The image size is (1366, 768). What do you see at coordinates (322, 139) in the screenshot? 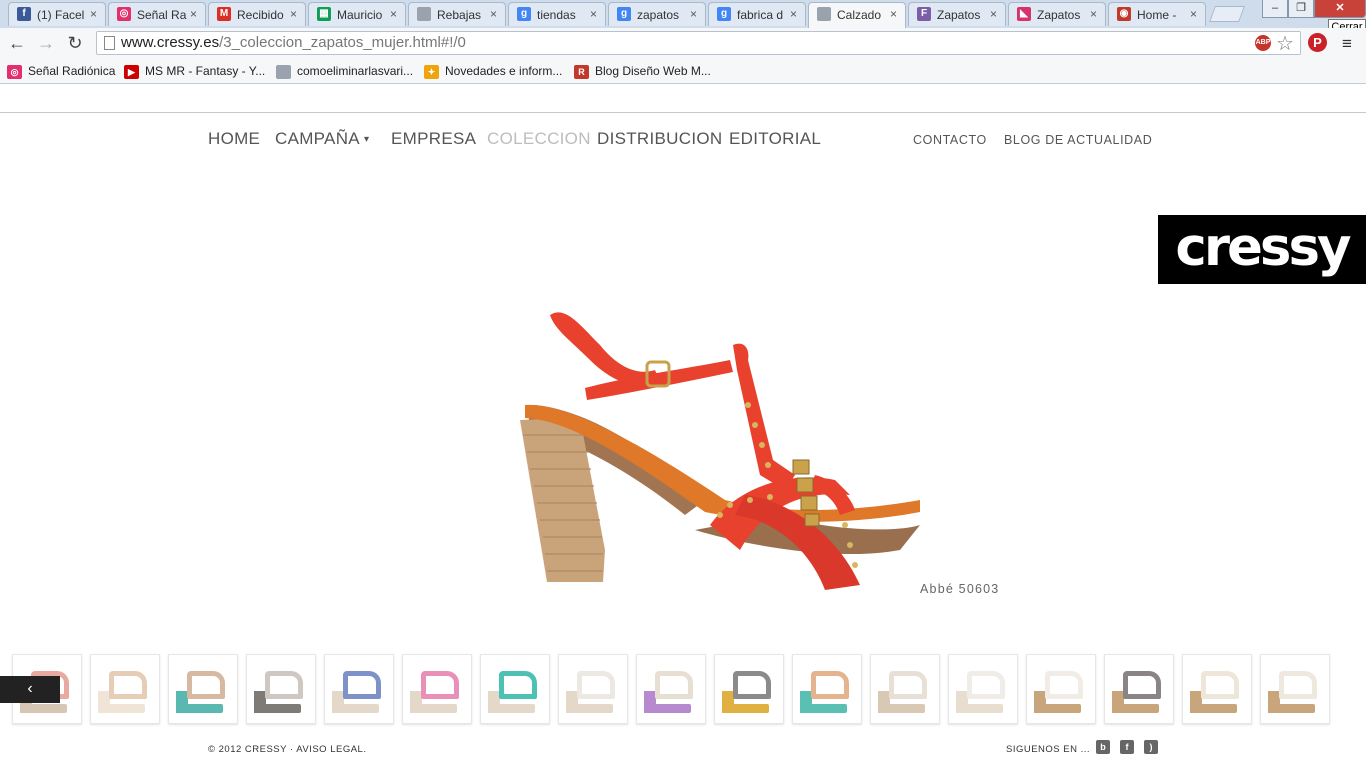
I see `nav-campana: CAMPAÑA ▾` at bounding box center [322, 139].